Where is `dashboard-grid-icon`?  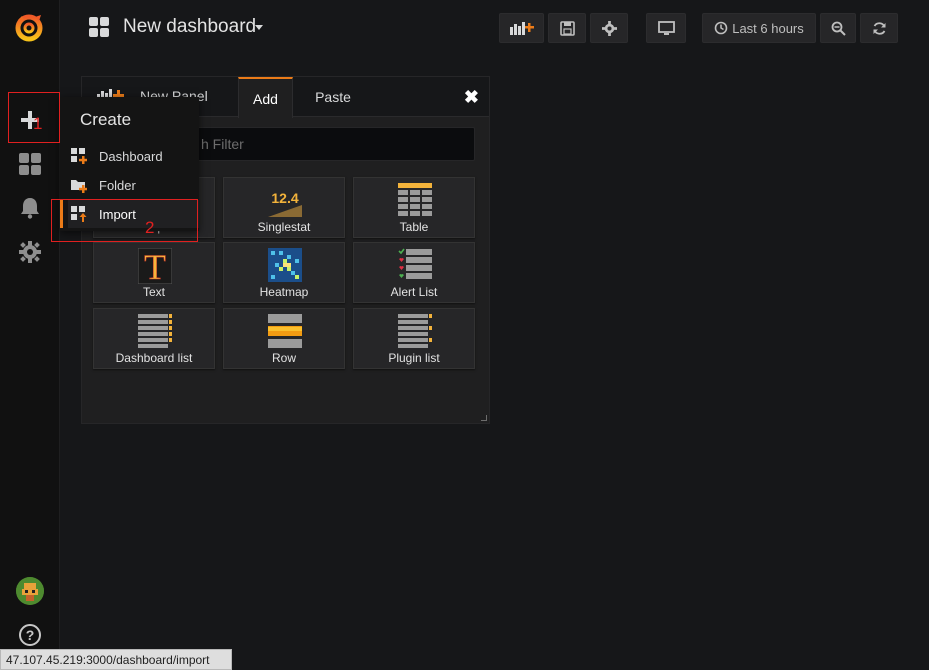
dashboard-grid-icon is located at coordinates (99, 27).